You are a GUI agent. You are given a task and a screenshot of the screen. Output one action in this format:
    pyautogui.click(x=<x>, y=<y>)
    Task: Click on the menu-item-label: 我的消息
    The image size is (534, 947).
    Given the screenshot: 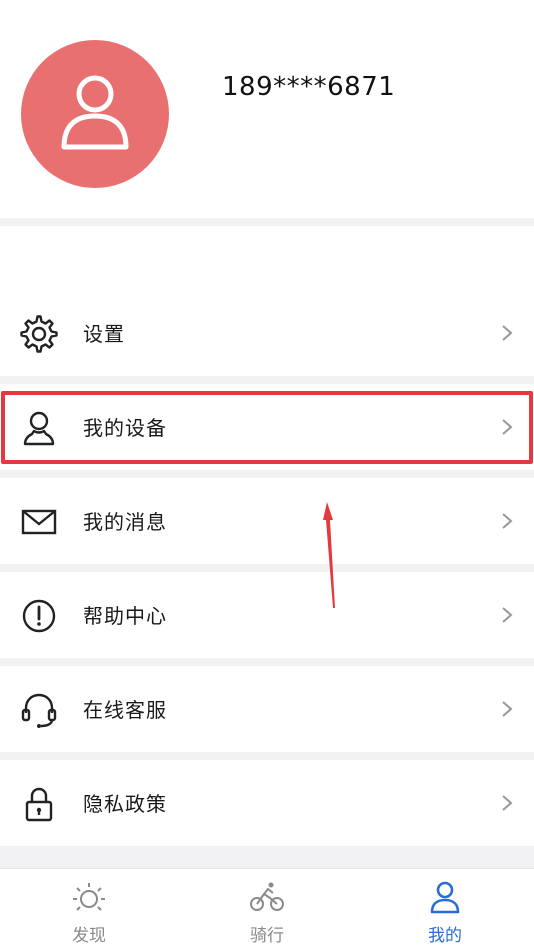 What is the action you would take?
    pyautogui.click(x=125, y=522)
    